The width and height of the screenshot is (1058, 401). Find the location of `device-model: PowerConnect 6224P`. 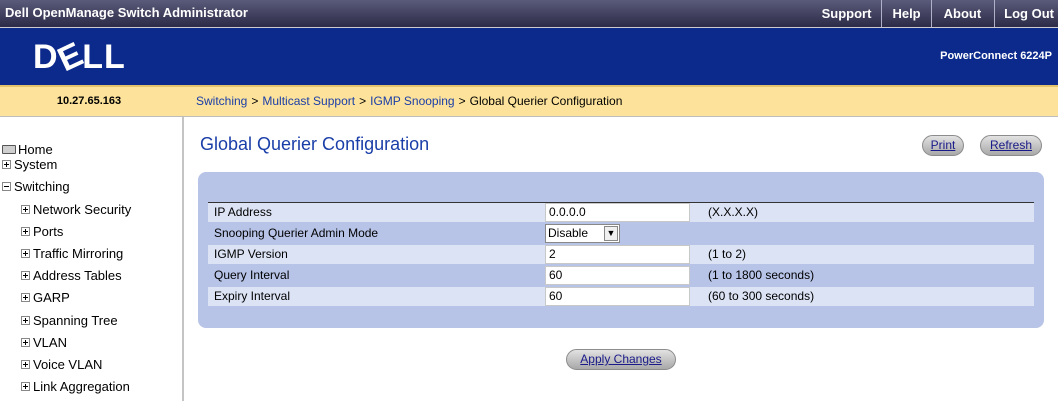

device-model: PowerConnect 6224P is located at coordinates (996, 56).